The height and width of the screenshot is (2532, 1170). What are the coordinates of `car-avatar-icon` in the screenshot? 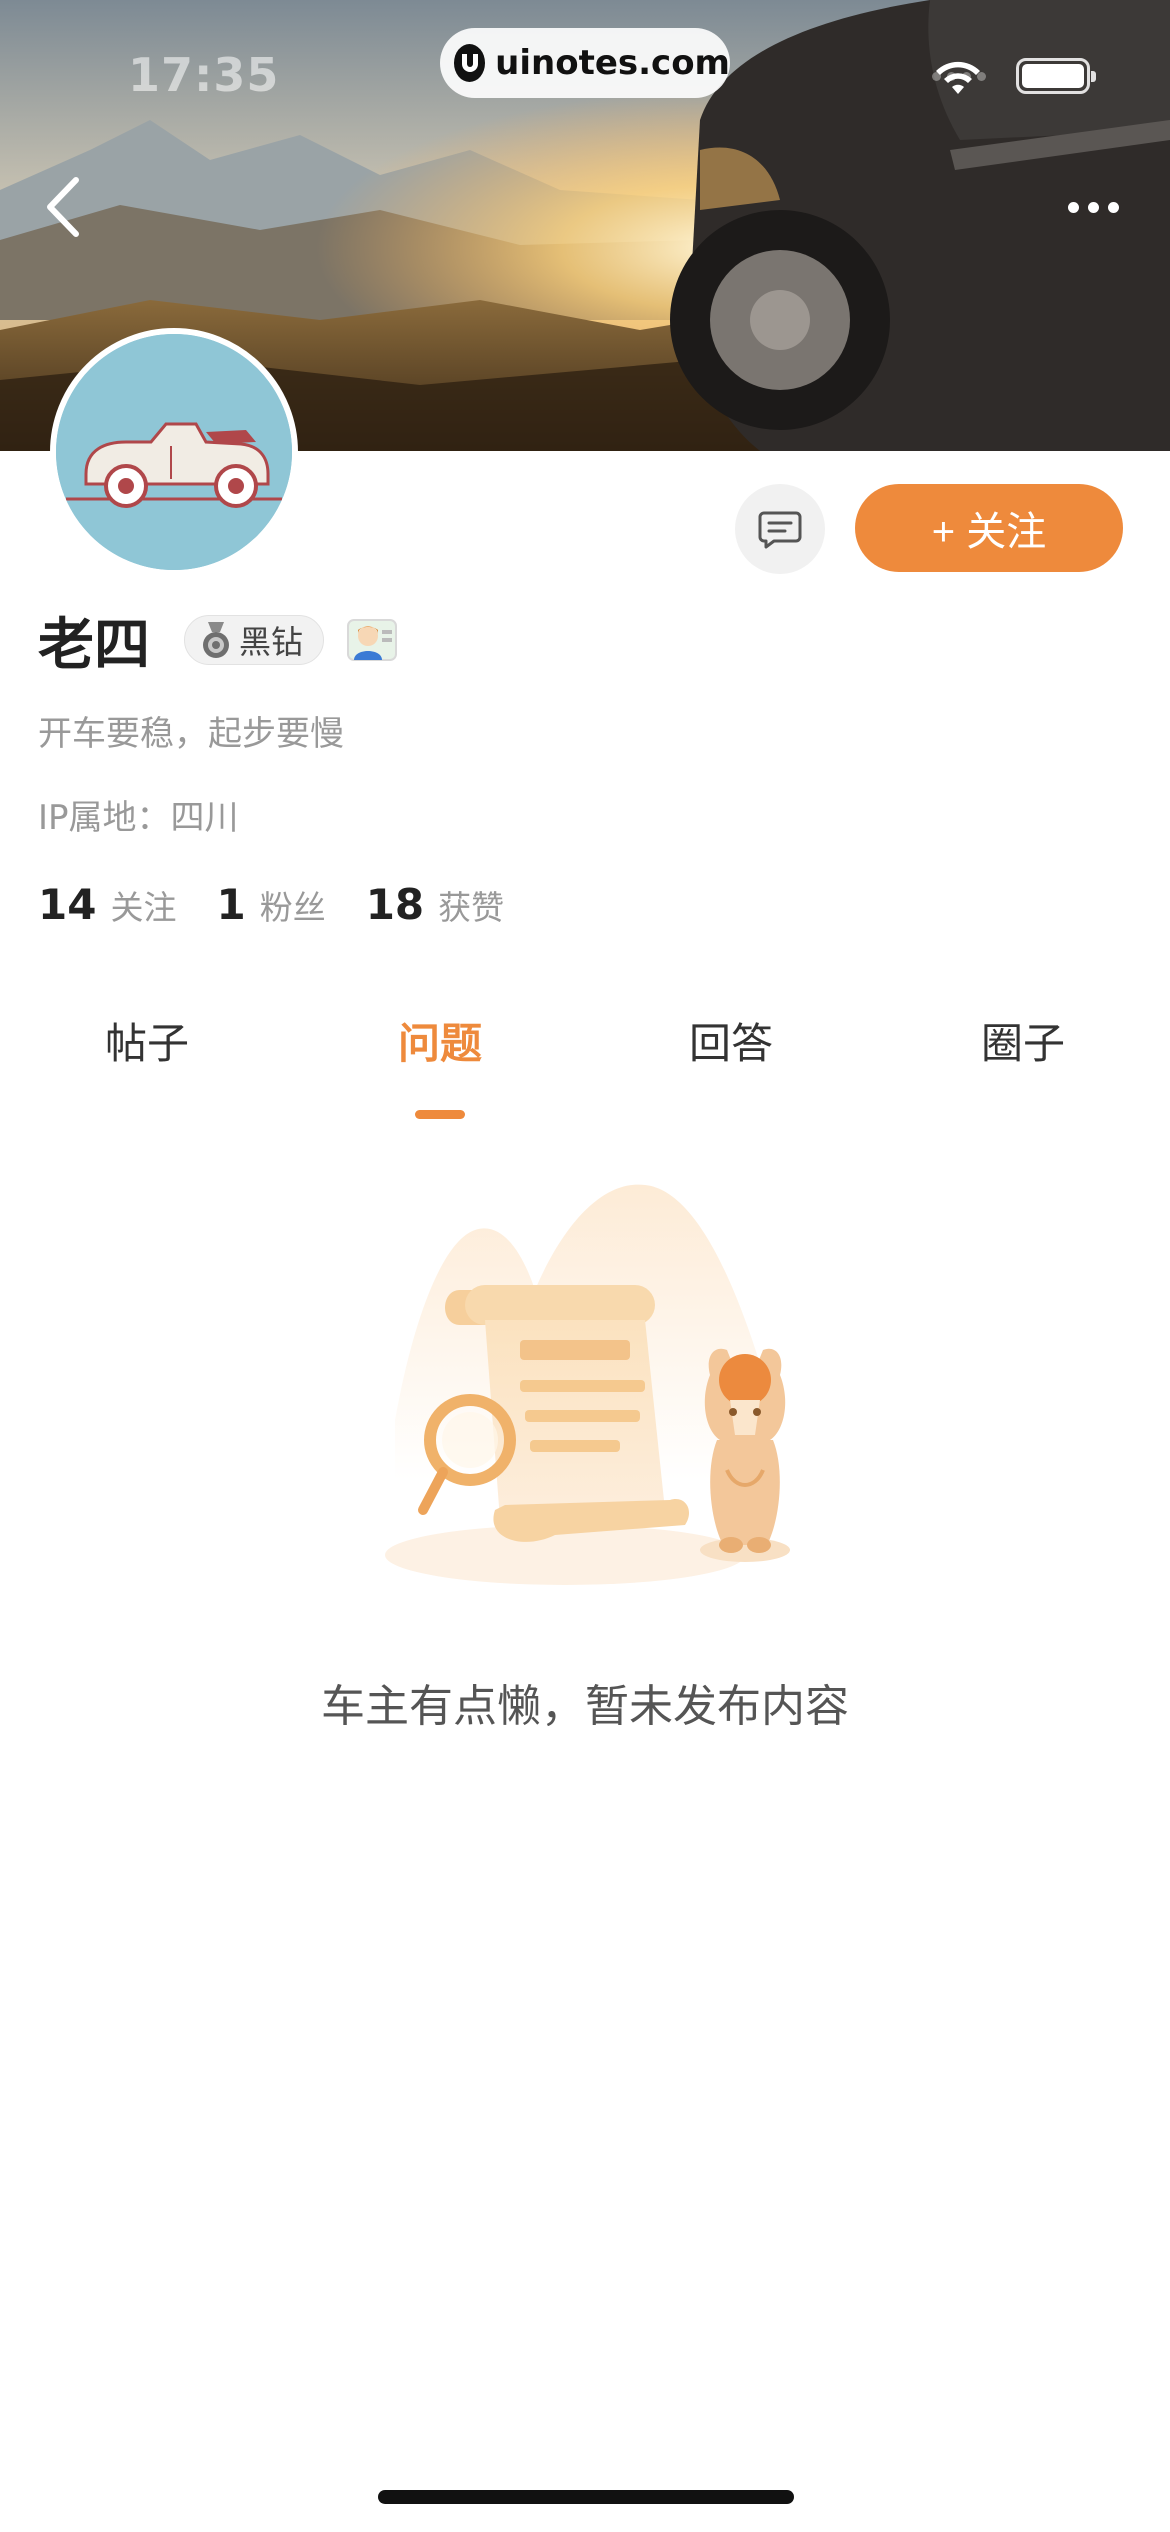 It's located at (174, 452).